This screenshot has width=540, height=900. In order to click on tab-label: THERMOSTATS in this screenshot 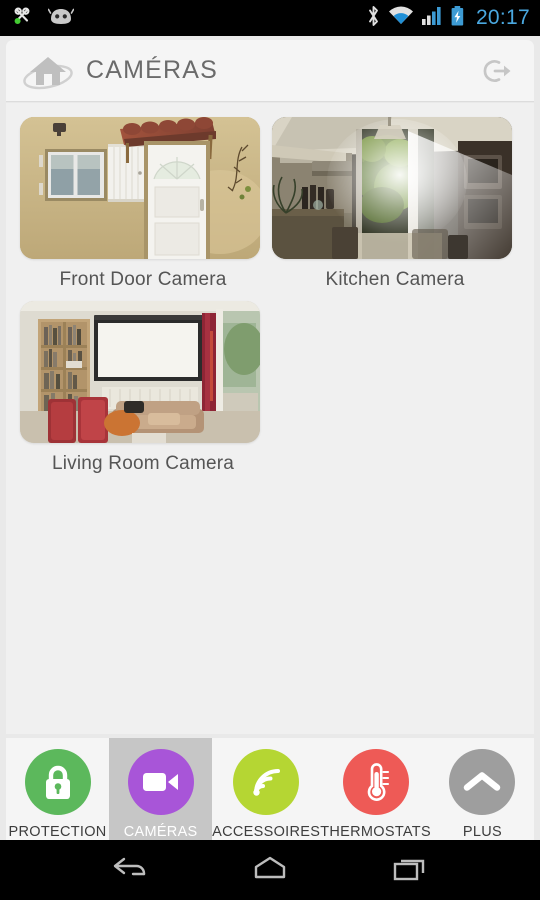, I will do `click(375, 832)`.